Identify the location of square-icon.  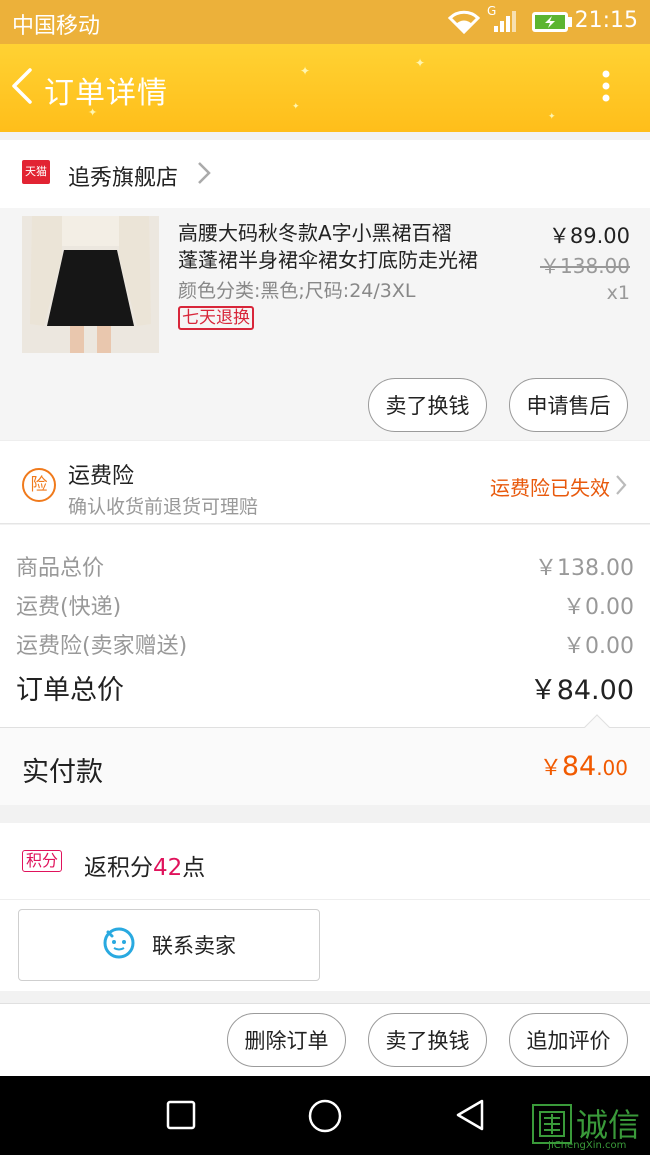
(181, 1115).